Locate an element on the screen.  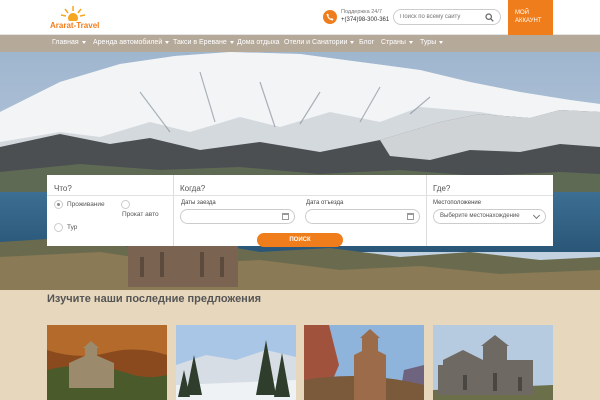
account-label-line2: АККАУНТ is located at coordinates (528, 21).